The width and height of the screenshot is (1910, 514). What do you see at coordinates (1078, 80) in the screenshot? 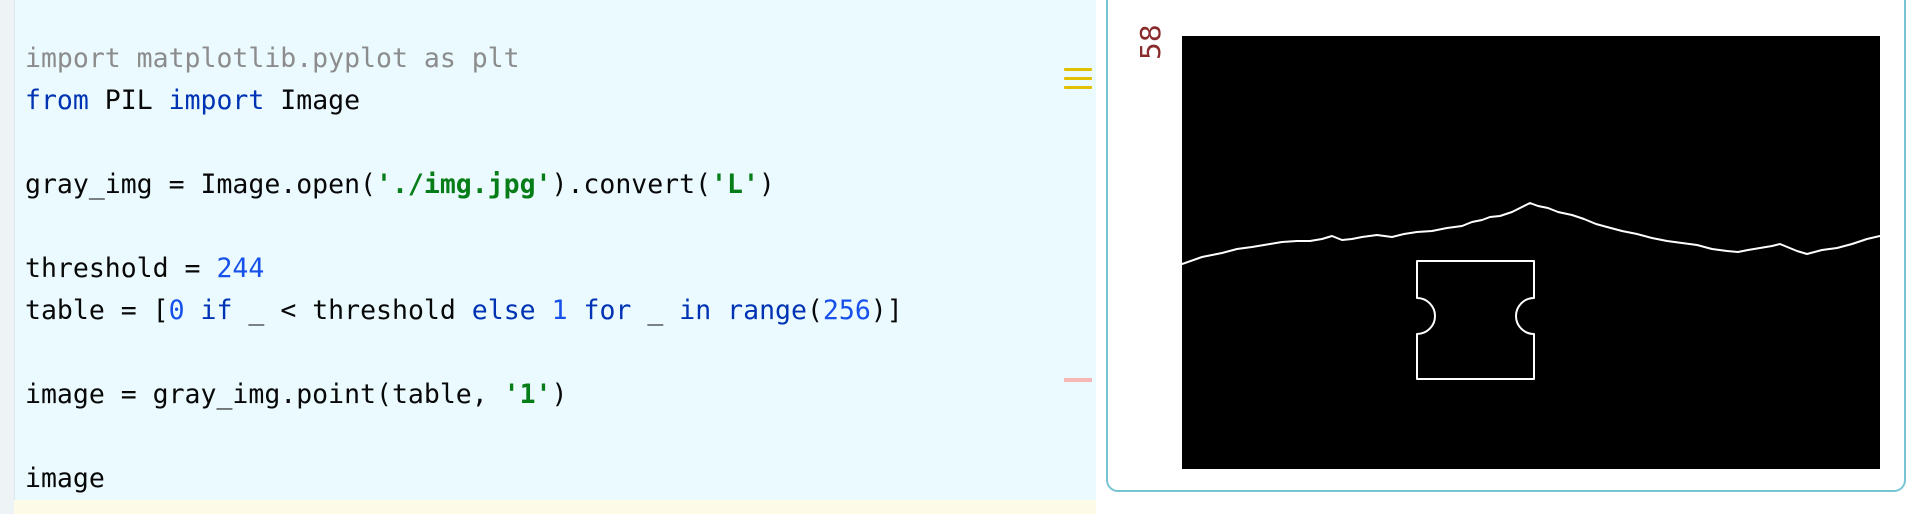
I see `hamburger-marker-icon` at bounding box center [1078, 80].